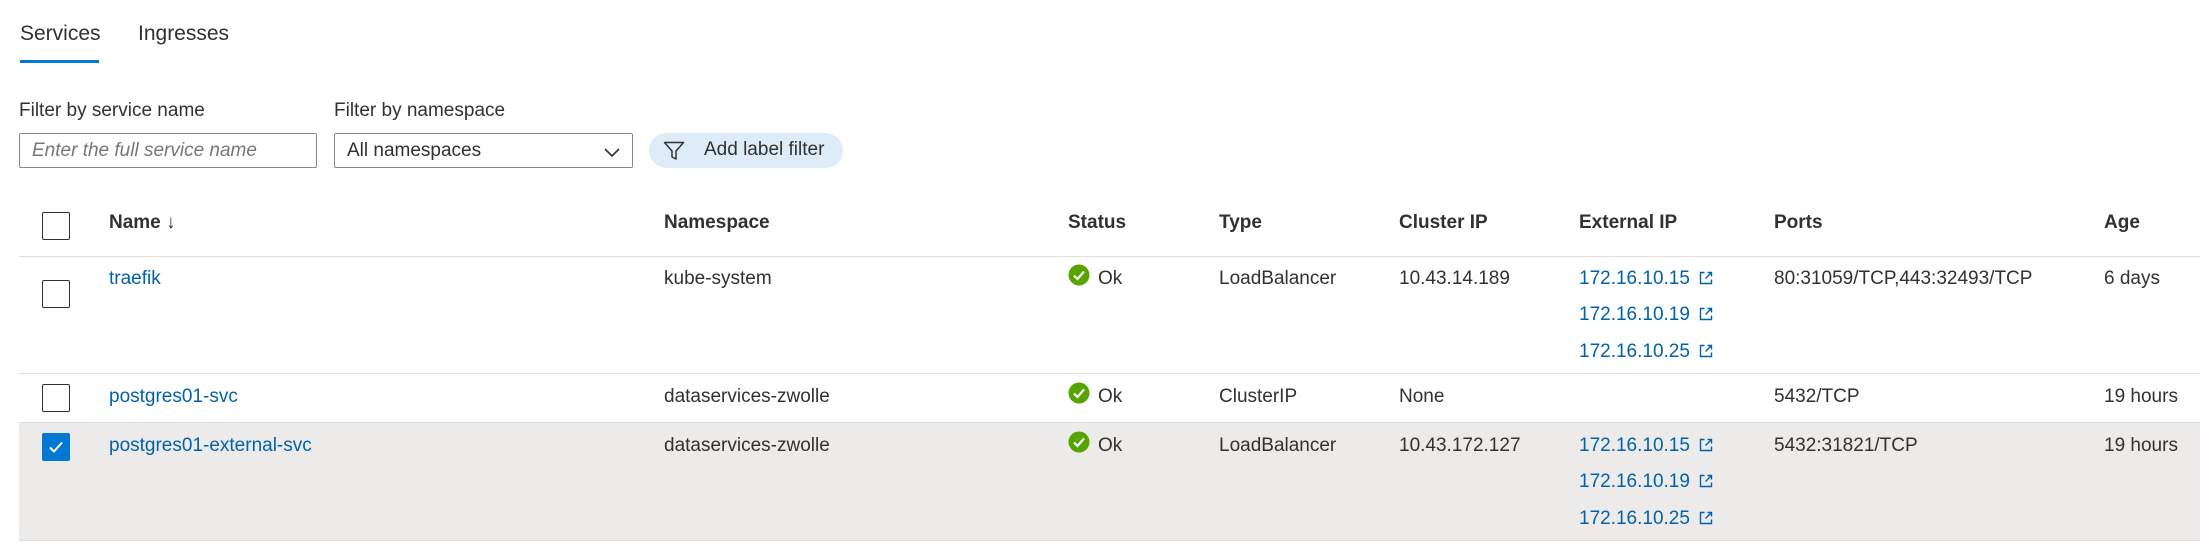 This screenshot has width=2200, height=544. What do you see at coordinates (142, 223) in the screenshot?
I see `column-header-name: Name ↓` at bounding box center [142, 223].